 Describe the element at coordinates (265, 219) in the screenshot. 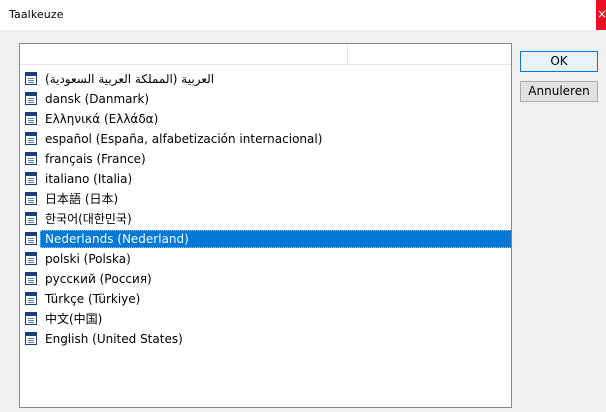

I see `list-item: 한국어(대한민국)` at that location.